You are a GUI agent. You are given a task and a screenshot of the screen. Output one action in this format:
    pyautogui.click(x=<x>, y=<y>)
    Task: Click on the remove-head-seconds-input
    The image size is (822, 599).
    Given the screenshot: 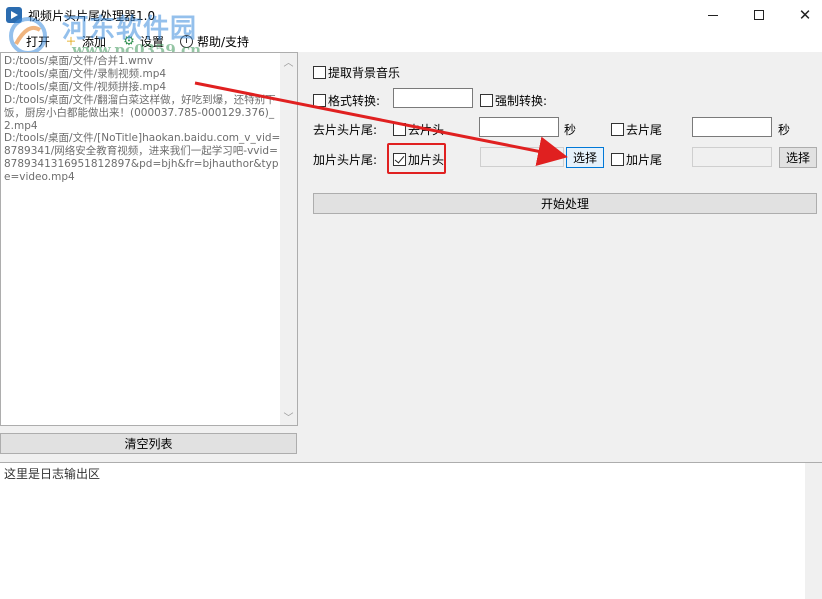 What is the action you would take?
    pyautogui.click(x=519, y=127)
    